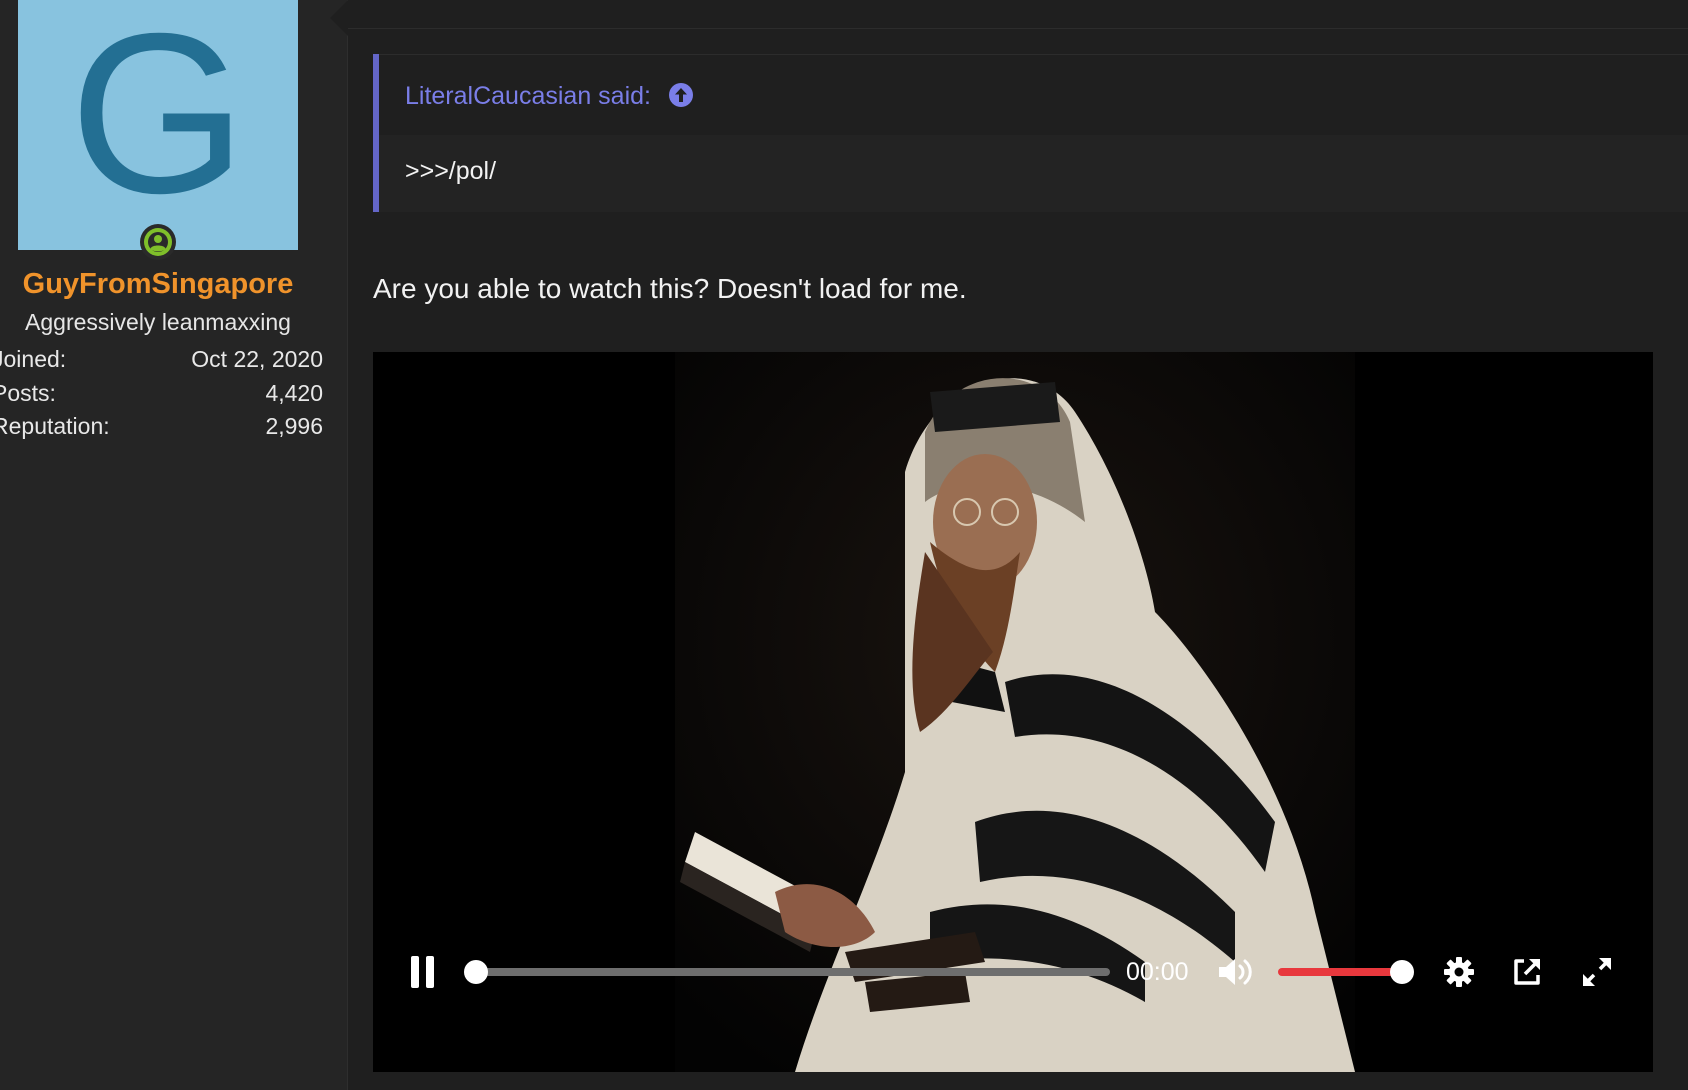 The image size is (1688, 1090). Describe the element at coordinates (1346, 972) in the screenshot. I see `volume-slider` at that location.